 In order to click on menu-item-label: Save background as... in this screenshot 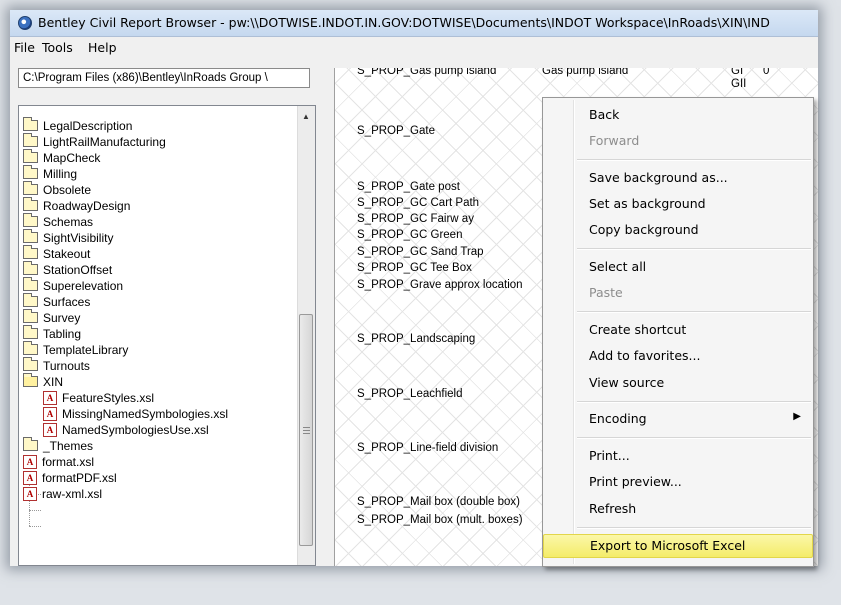, I will do `click(658, 177)`.